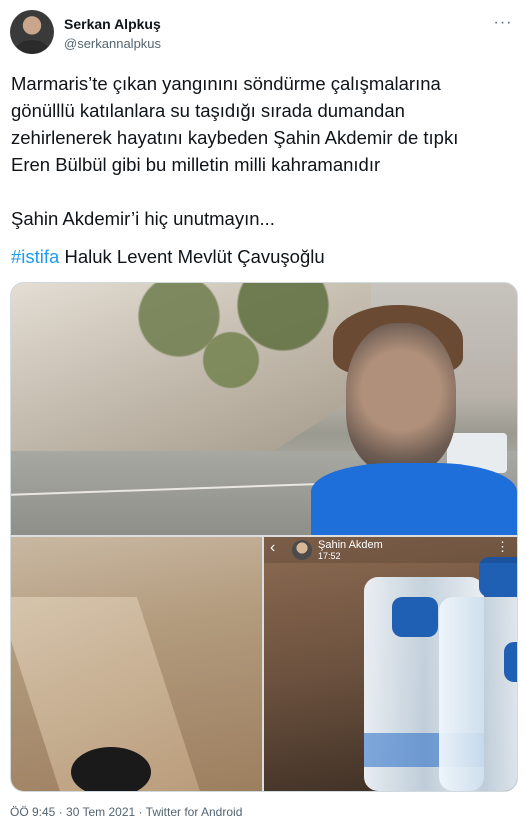 The height and width of the screenshot is (826, 525). I want to click on bottle, so click(478, 694).